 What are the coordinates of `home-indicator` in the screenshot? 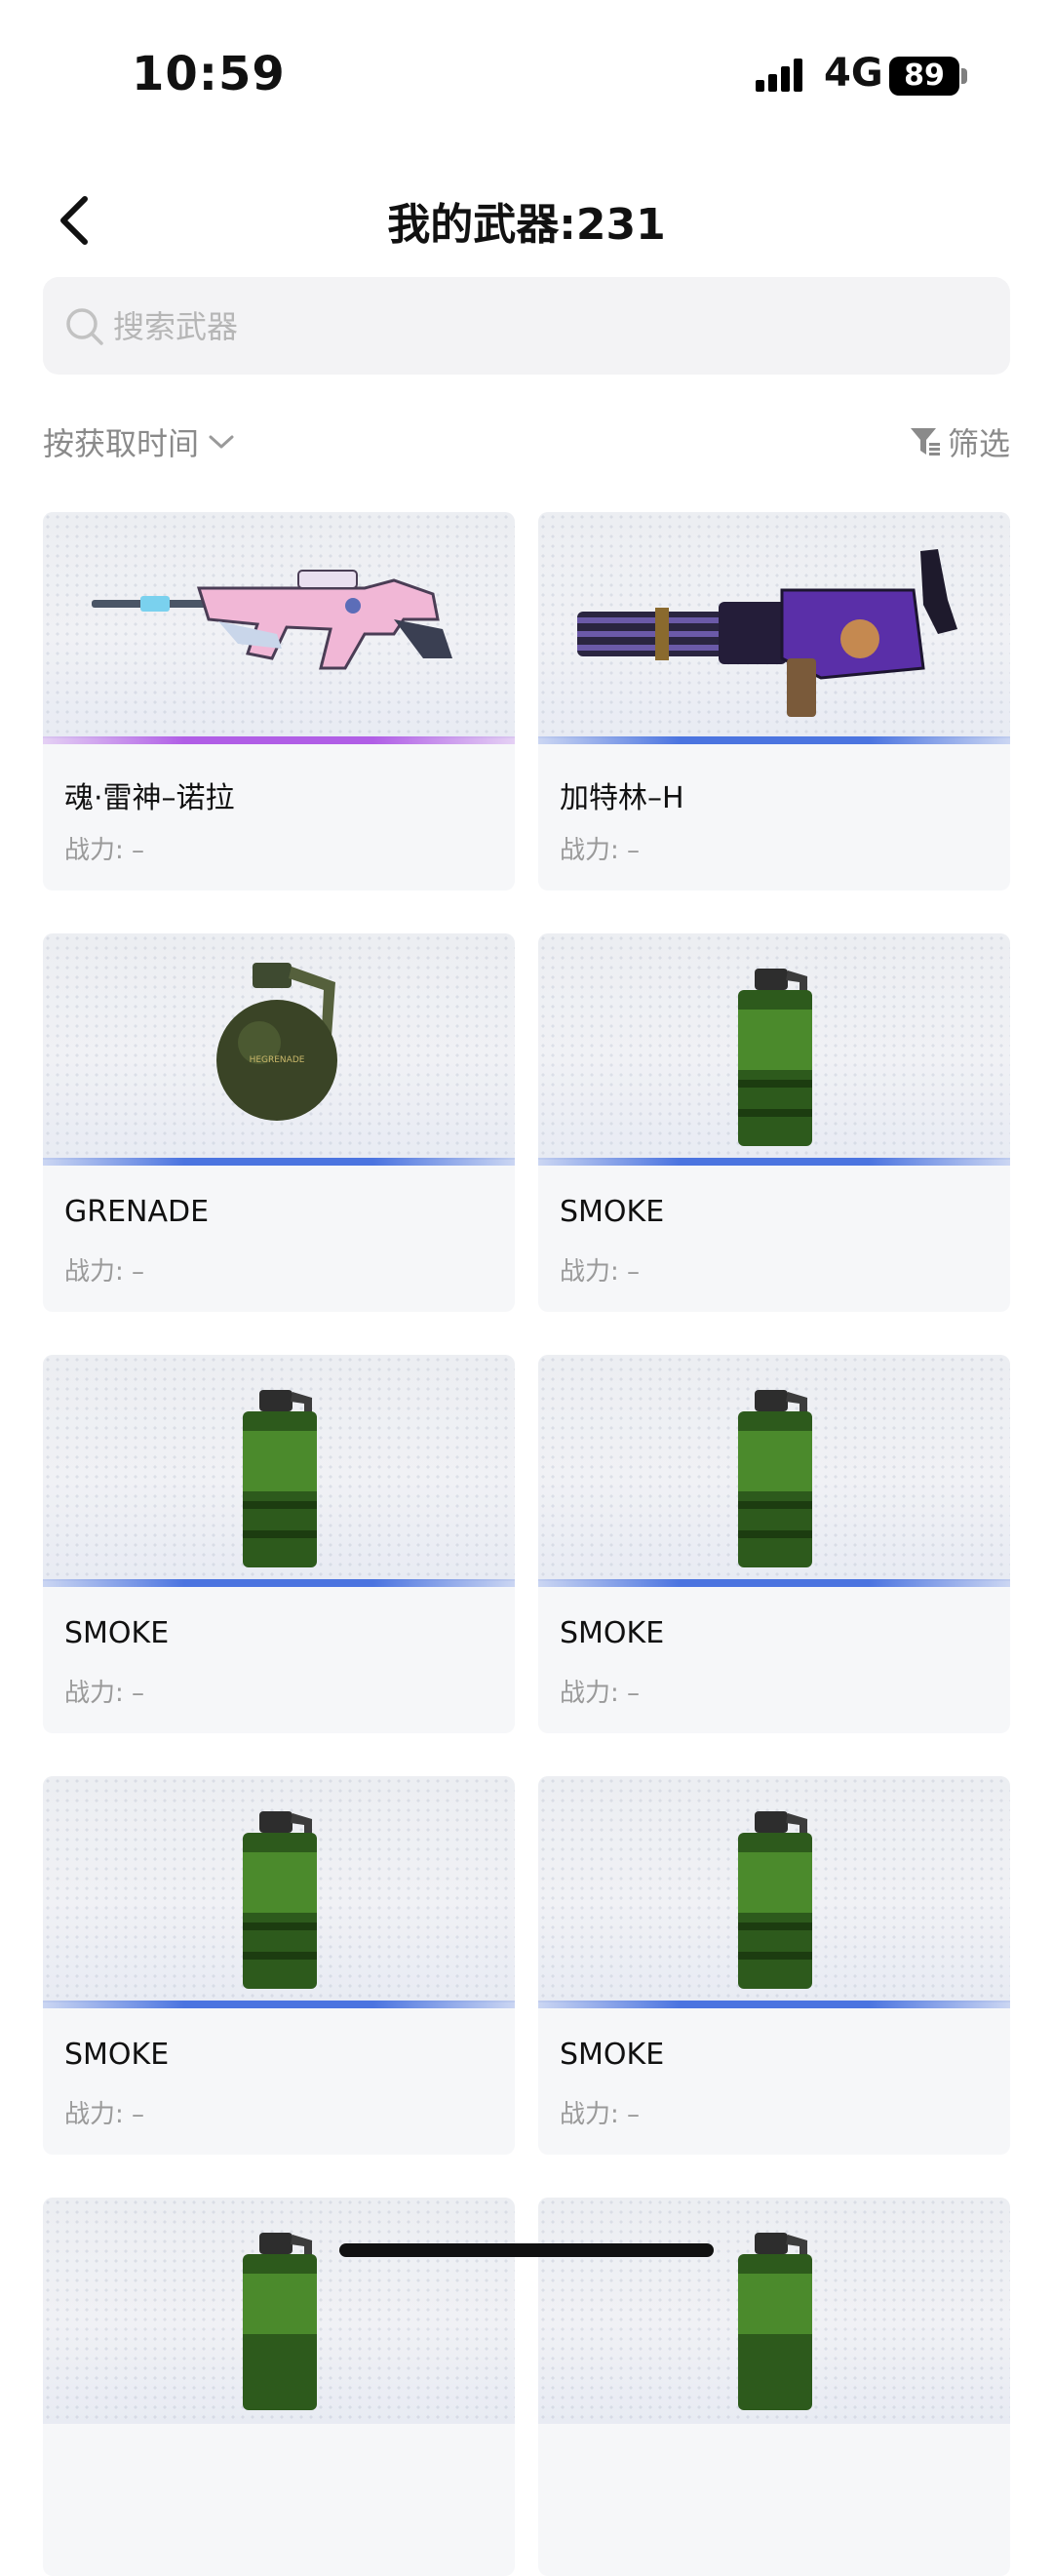 It's located at (526, 2250).